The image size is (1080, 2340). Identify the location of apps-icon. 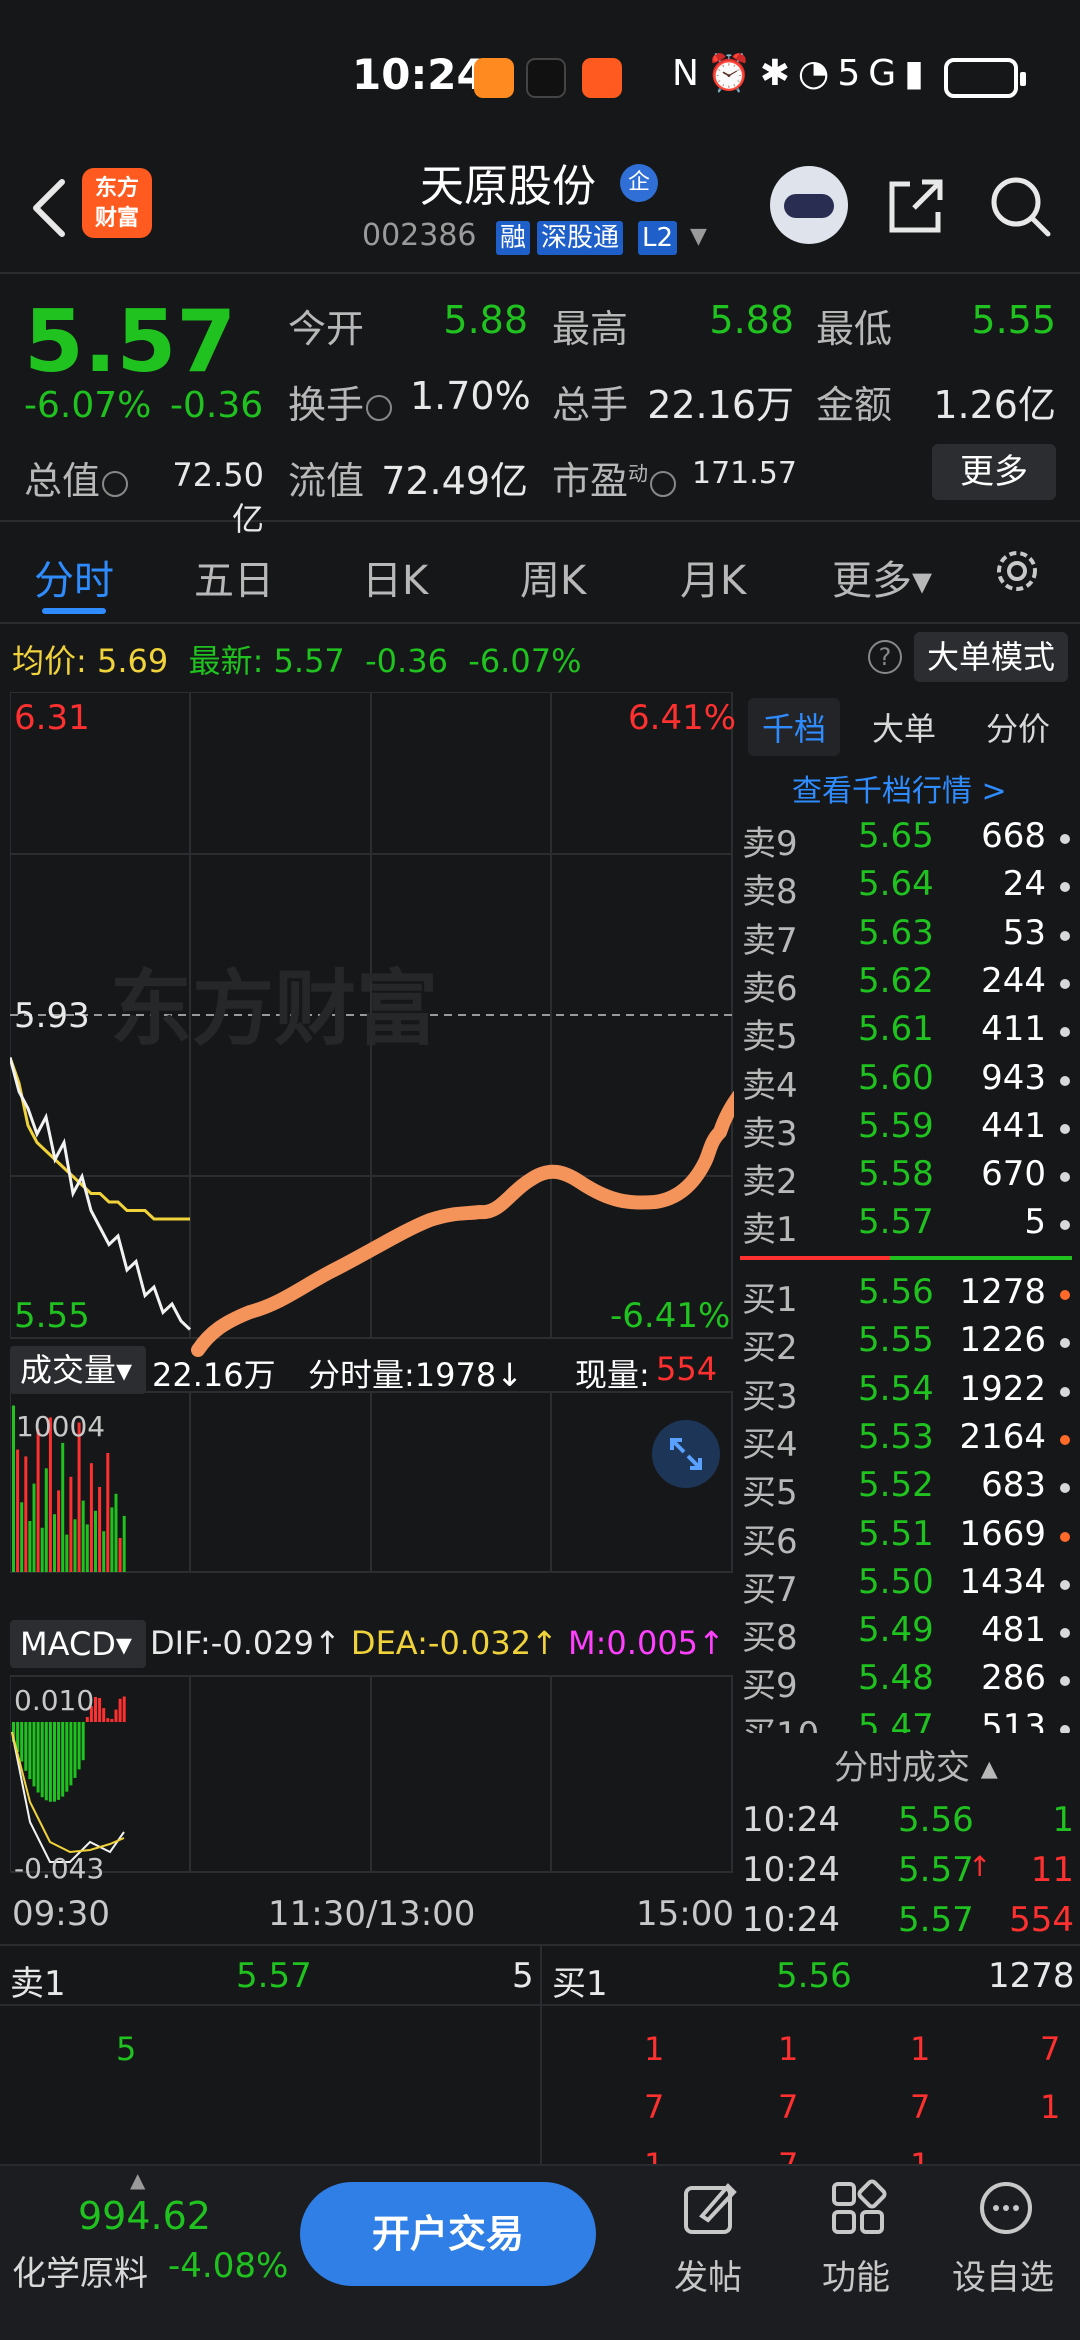
(858, 2208).